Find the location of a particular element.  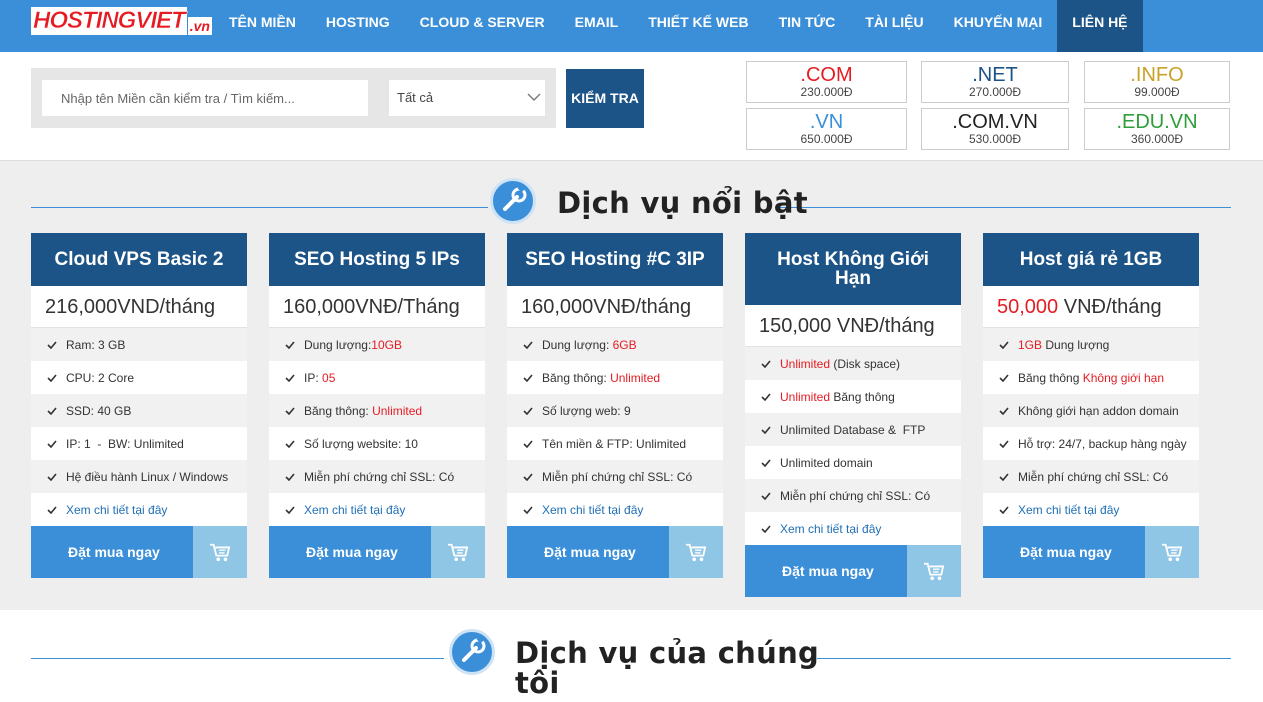

feature-text: Unlimited domain is located at coordinates (826, 462).